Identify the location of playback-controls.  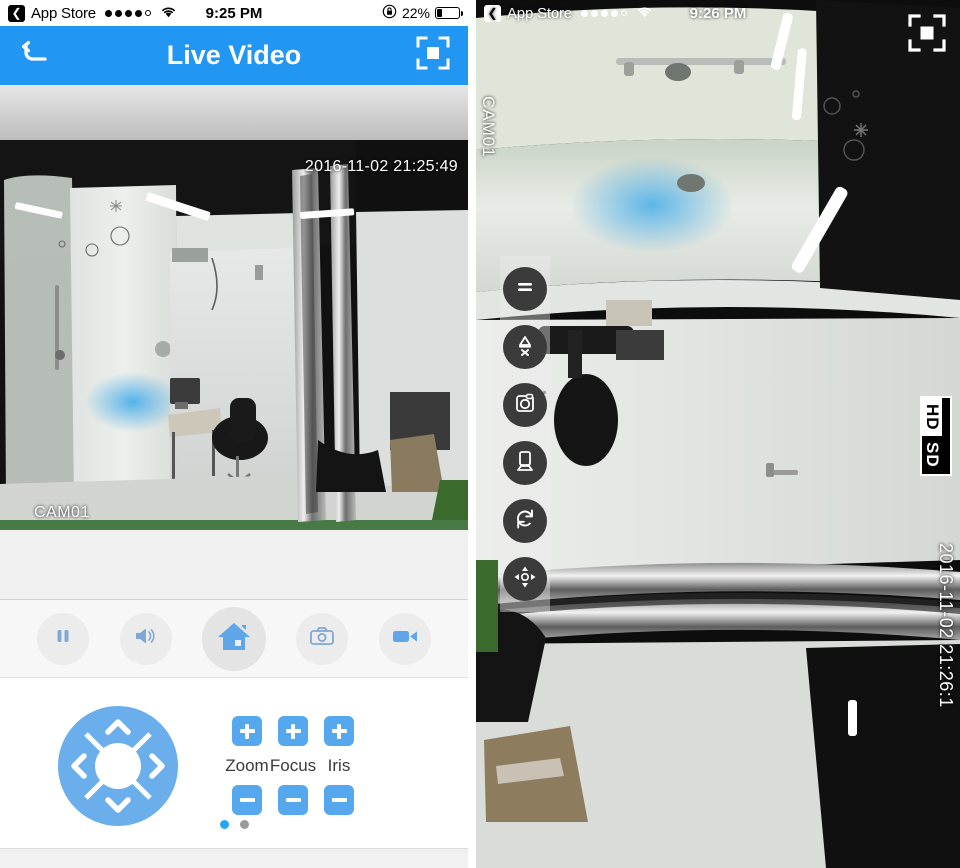
(234, 639).